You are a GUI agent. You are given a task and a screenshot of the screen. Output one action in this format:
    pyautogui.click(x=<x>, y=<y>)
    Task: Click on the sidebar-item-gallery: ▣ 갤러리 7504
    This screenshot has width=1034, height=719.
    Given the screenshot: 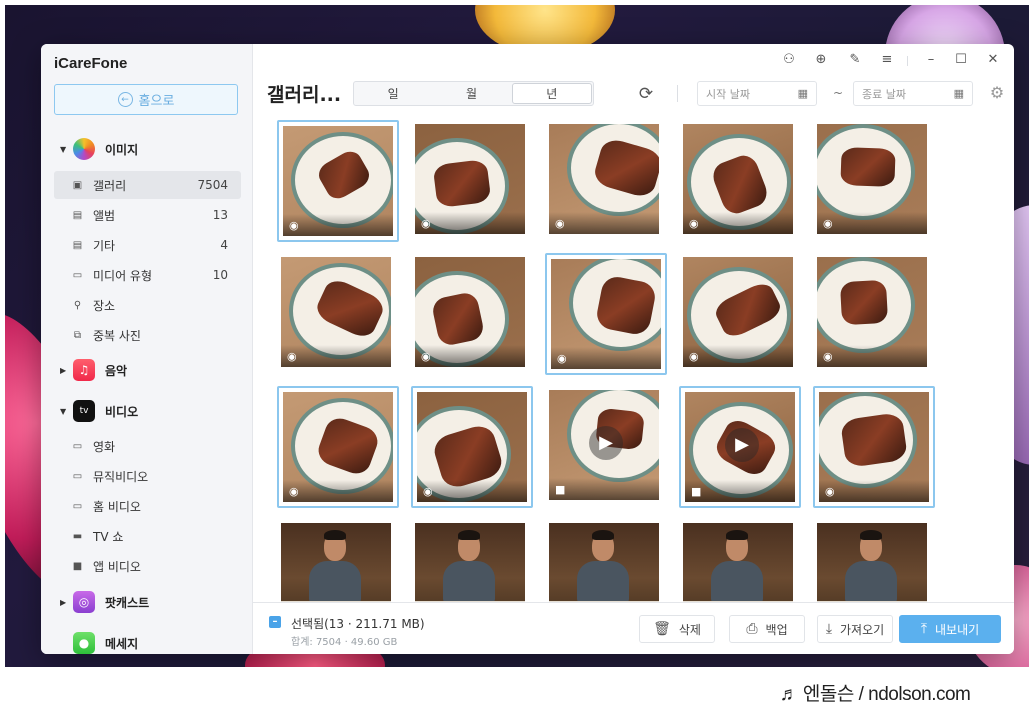 What is the action you would take?
    pyautogui.click(x=147, y=185)
    